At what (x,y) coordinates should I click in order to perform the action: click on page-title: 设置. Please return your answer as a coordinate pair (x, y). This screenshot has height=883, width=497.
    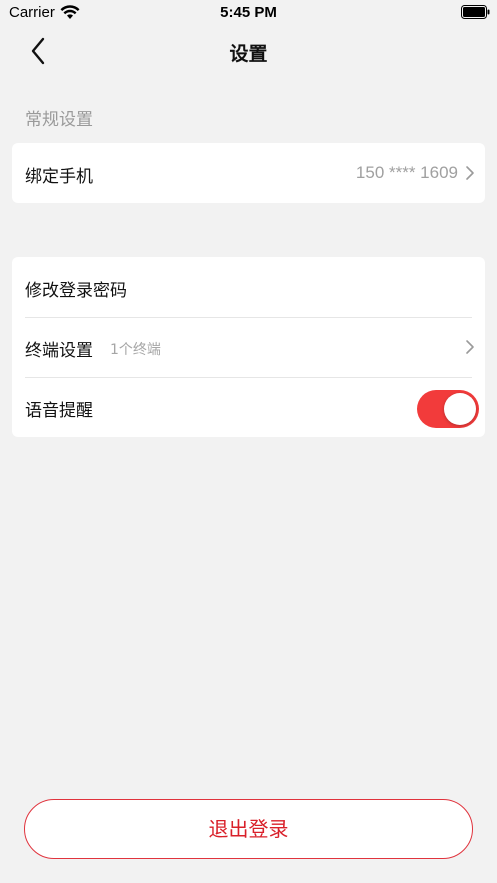
    Looking at the image, I should click on (248, 54).